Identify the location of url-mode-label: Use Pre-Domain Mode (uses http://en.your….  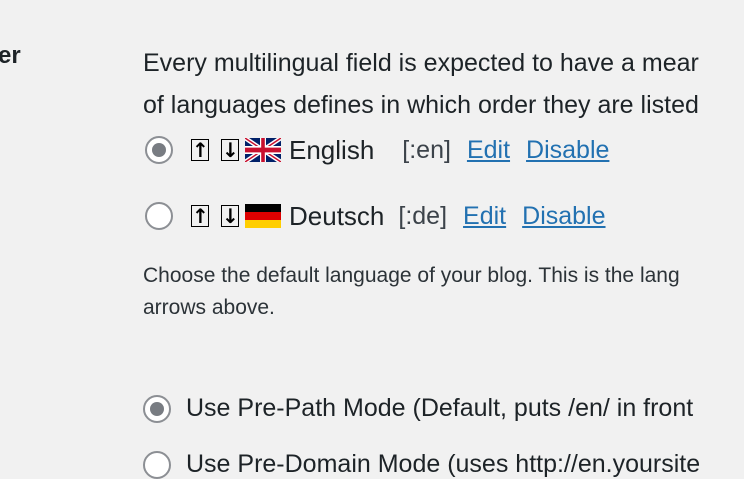
(443, 464).